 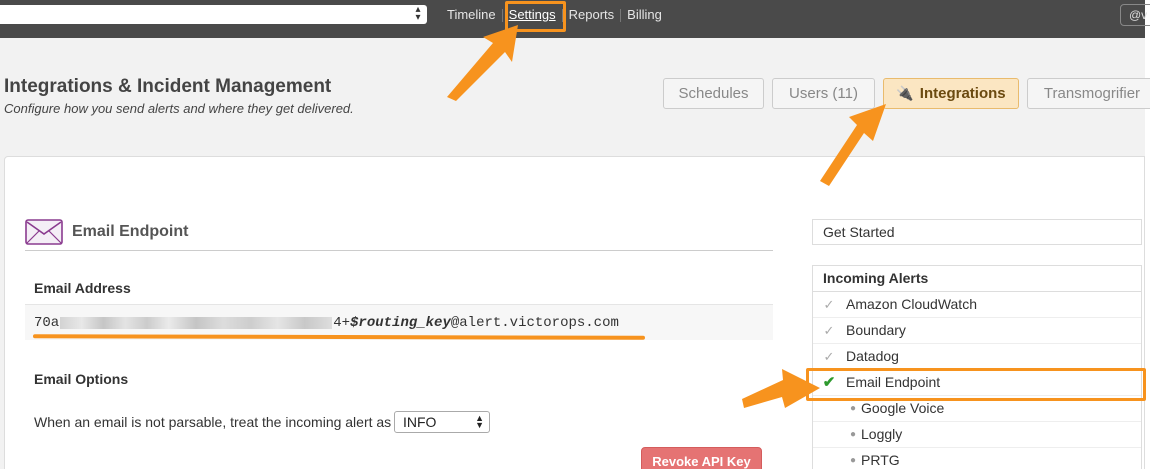 I want to click on settings-highlight-box, so click(x=535, y=16).